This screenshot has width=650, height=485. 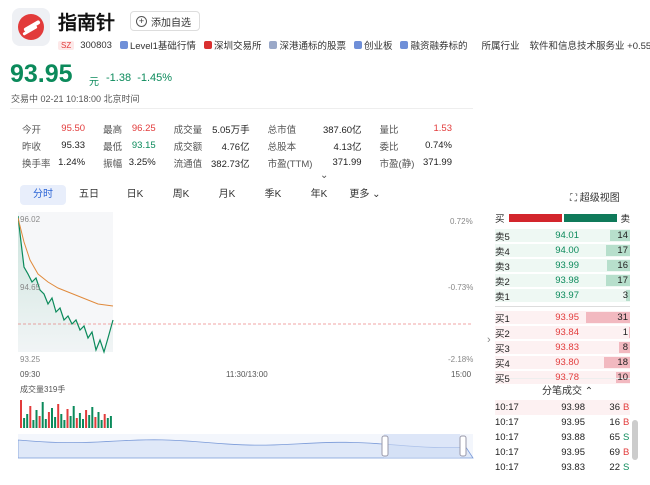 I want to click on trade-row: 10:17 93.95 16 B, so click(x=562, y=422).